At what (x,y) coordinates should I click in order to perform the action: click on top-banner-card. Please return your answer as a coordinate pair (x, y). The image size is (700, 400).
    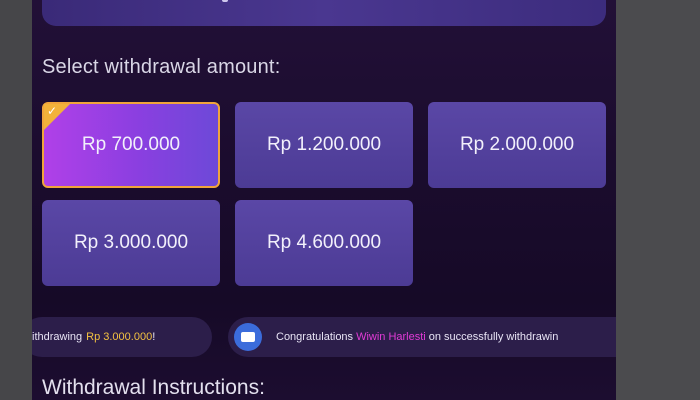
    Looking at the image, I should click on (324, 13).